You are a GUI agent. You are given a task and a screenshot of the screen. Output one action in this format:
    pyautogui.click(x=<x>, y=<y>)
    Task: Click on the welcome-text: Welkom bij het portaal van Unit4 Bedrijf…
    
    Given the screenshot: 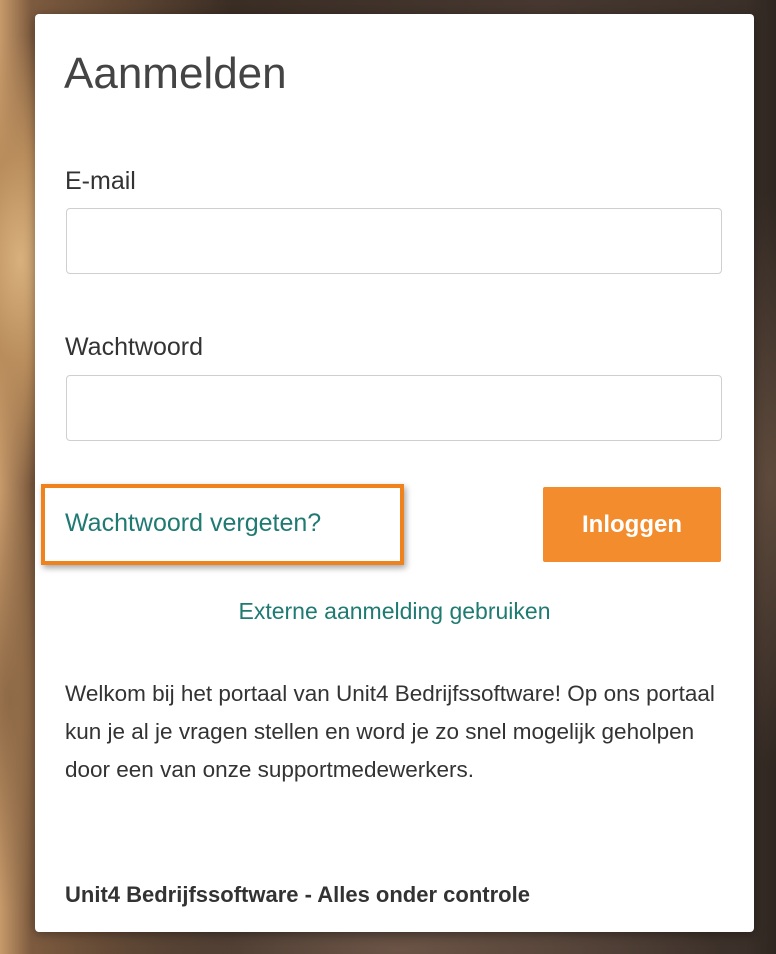 What is the action you would take?
    pyautogui.click(x=390, y=731)
    